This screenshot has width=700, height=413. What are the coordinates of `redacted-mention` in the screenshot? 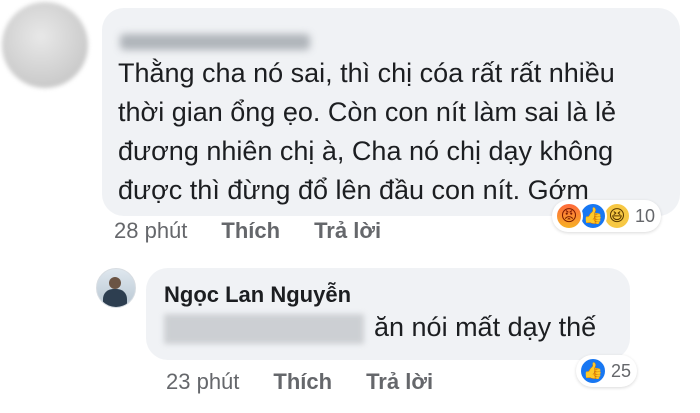 It's located at (264, 329).